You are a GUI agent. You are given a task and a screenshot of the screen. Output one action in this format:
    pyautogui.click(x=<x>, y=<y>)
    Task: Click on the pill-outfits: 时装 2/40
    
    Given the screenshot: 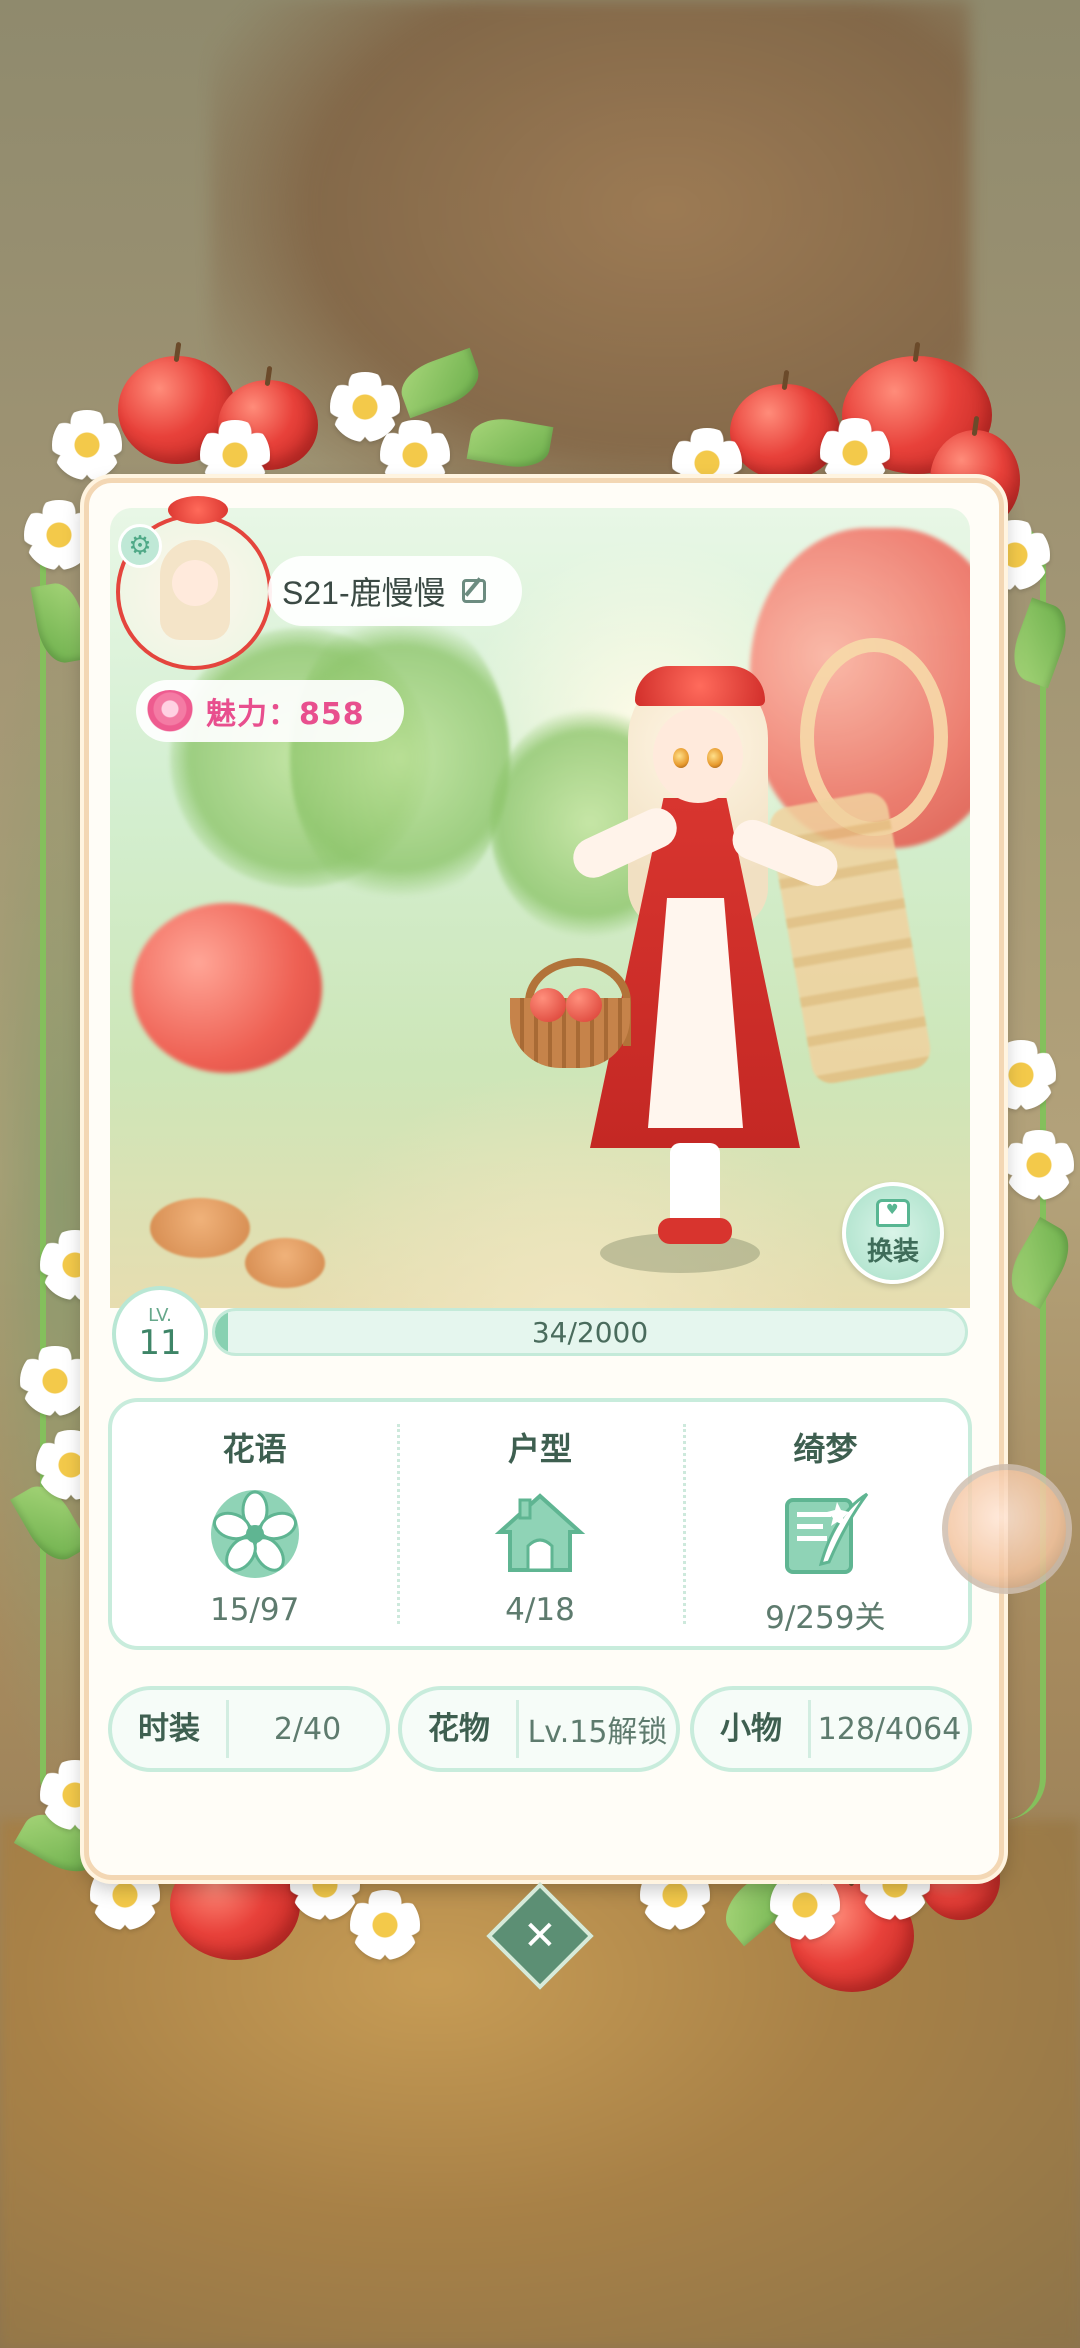 What is the action you would take?
    pyautogui.click(x=249, y=1729)
    